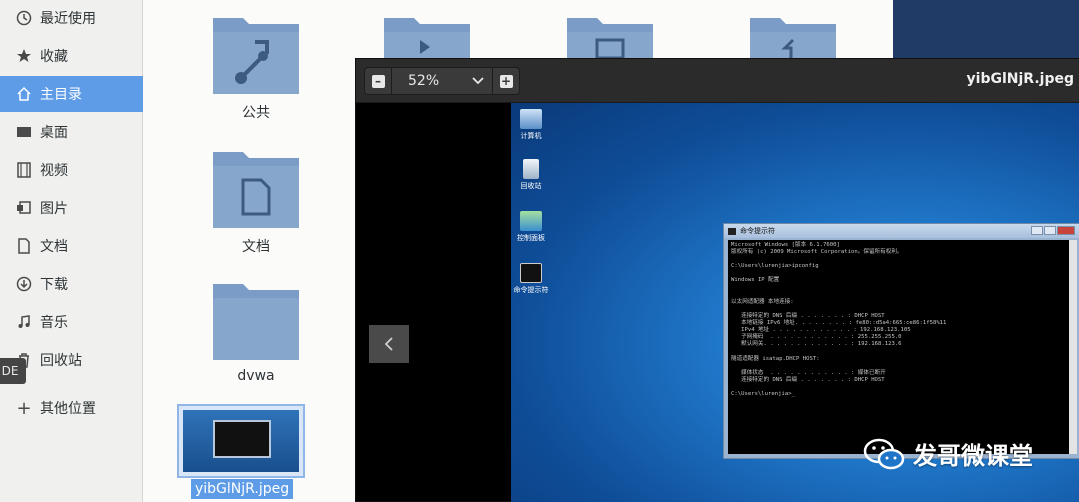 This screenshot has height=502, width=1079. Describe the element at coordinates (884, 453) in the screenshot. I see `wechat-icon` at that location.